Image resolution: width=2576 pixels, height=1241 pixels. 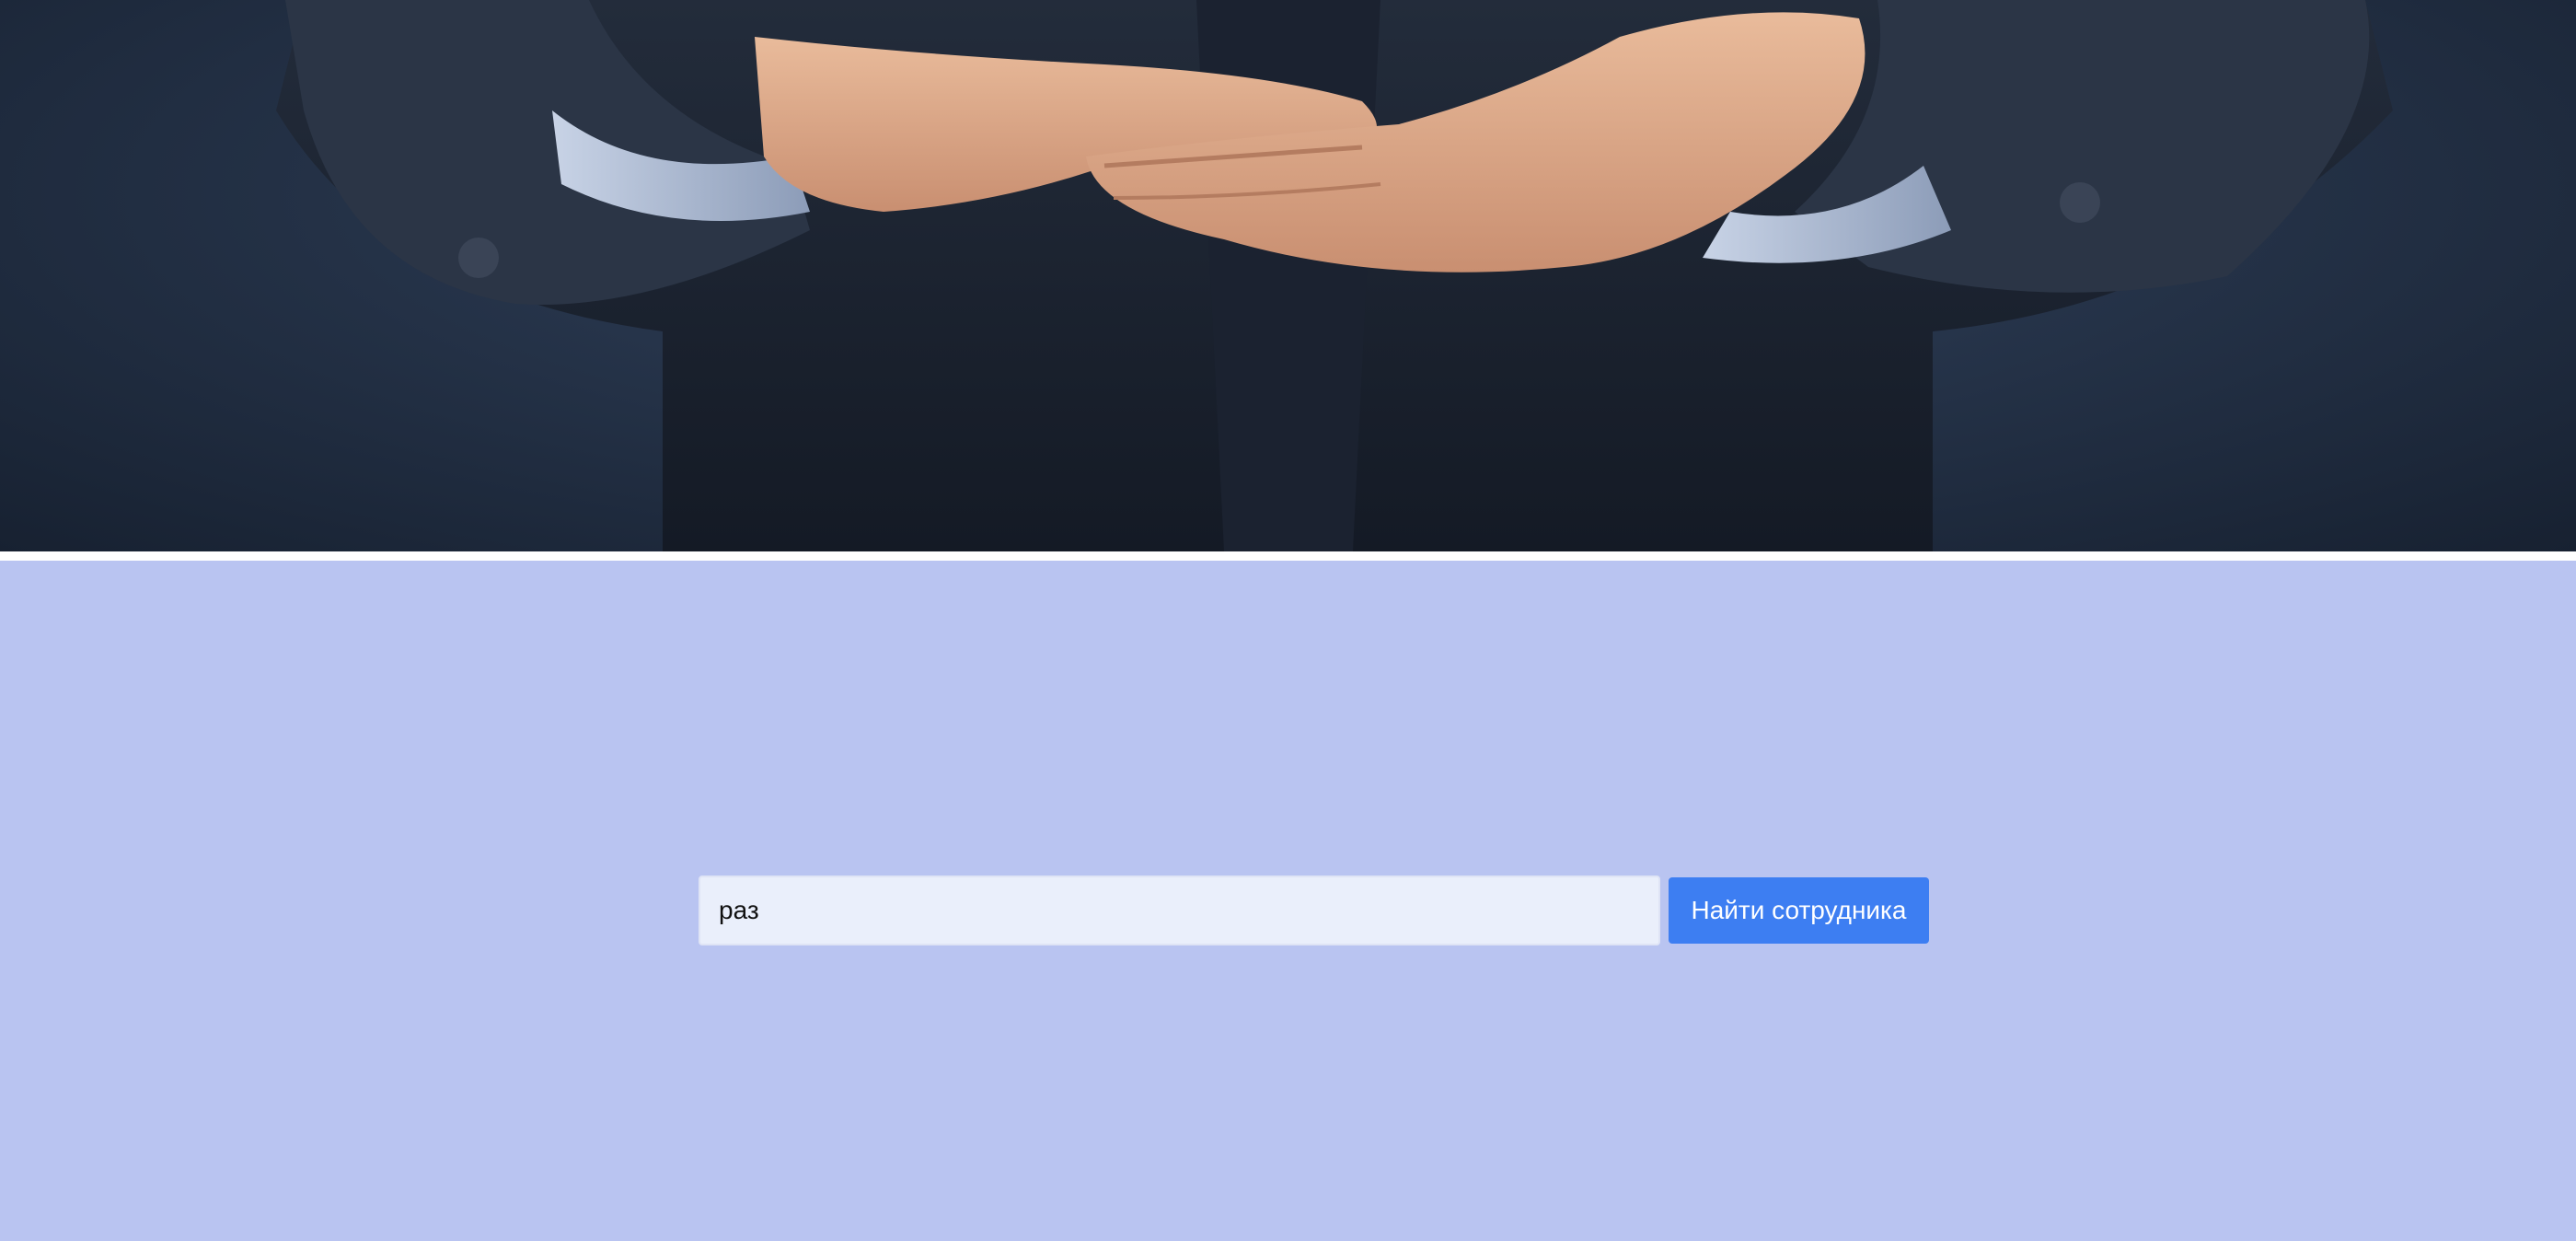 I want to click on section-divider, so click(x=1288, y=556).